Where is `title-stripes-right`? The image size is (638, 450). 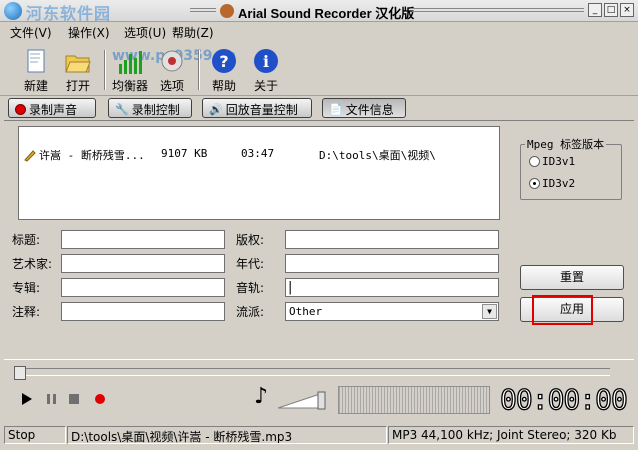
title-stripes-right is located at coordinates (498, 11).